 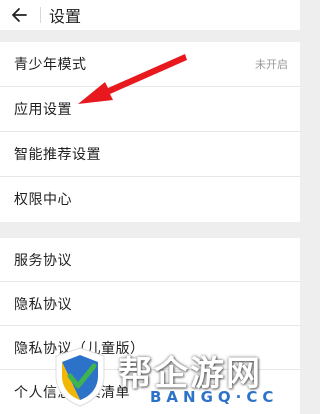 What do you see at coordinates (150, 154) in the screenshot?
I see `smart-recommend-row: 智能推荐设置` at bounding box center [150, 154].